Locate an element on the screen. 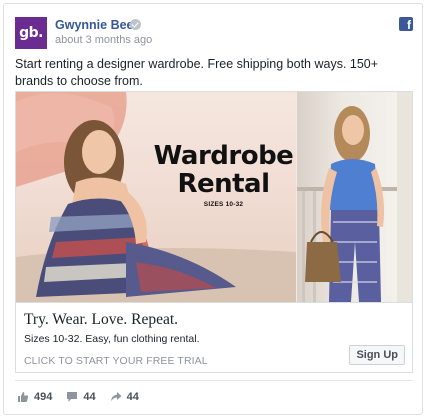  comment-icon is located at coordinates (72, 397).